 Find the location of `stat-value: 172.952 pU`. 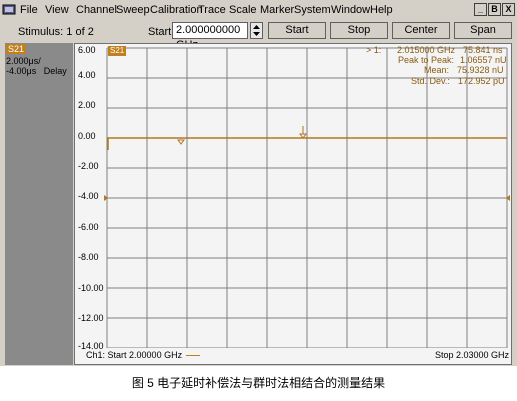

stat-value: 172.952 pU is located at coordinates (481, 81).